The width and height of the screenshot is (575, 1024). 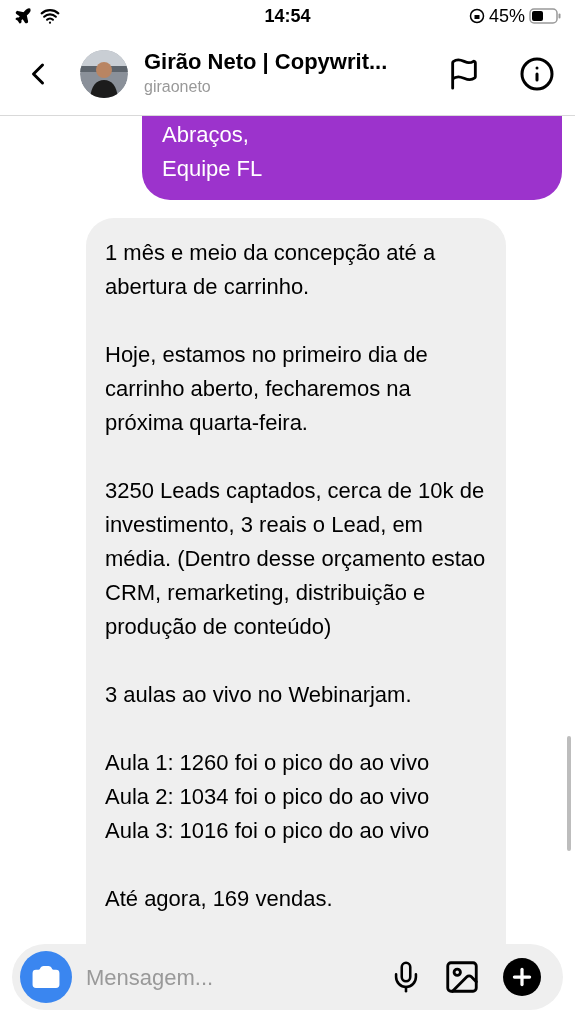 What do you see at coordinates (178, 87) in the screenshot?
I see `contact-username: giraoneto` at bounding box center [178, 87].